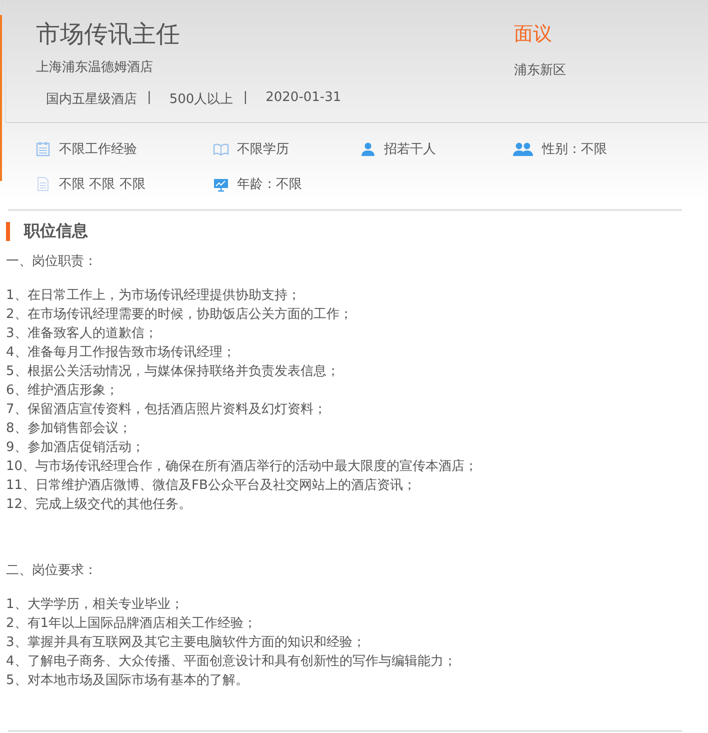 This screenshot has width=708, height=733. What do you see at coordinates (186, 643) in the screenshot?
I see `list-item: 3、掌握并具有互联网及其它主要电脑软件方面的知识和经验；` at bounding box center [186, 643].